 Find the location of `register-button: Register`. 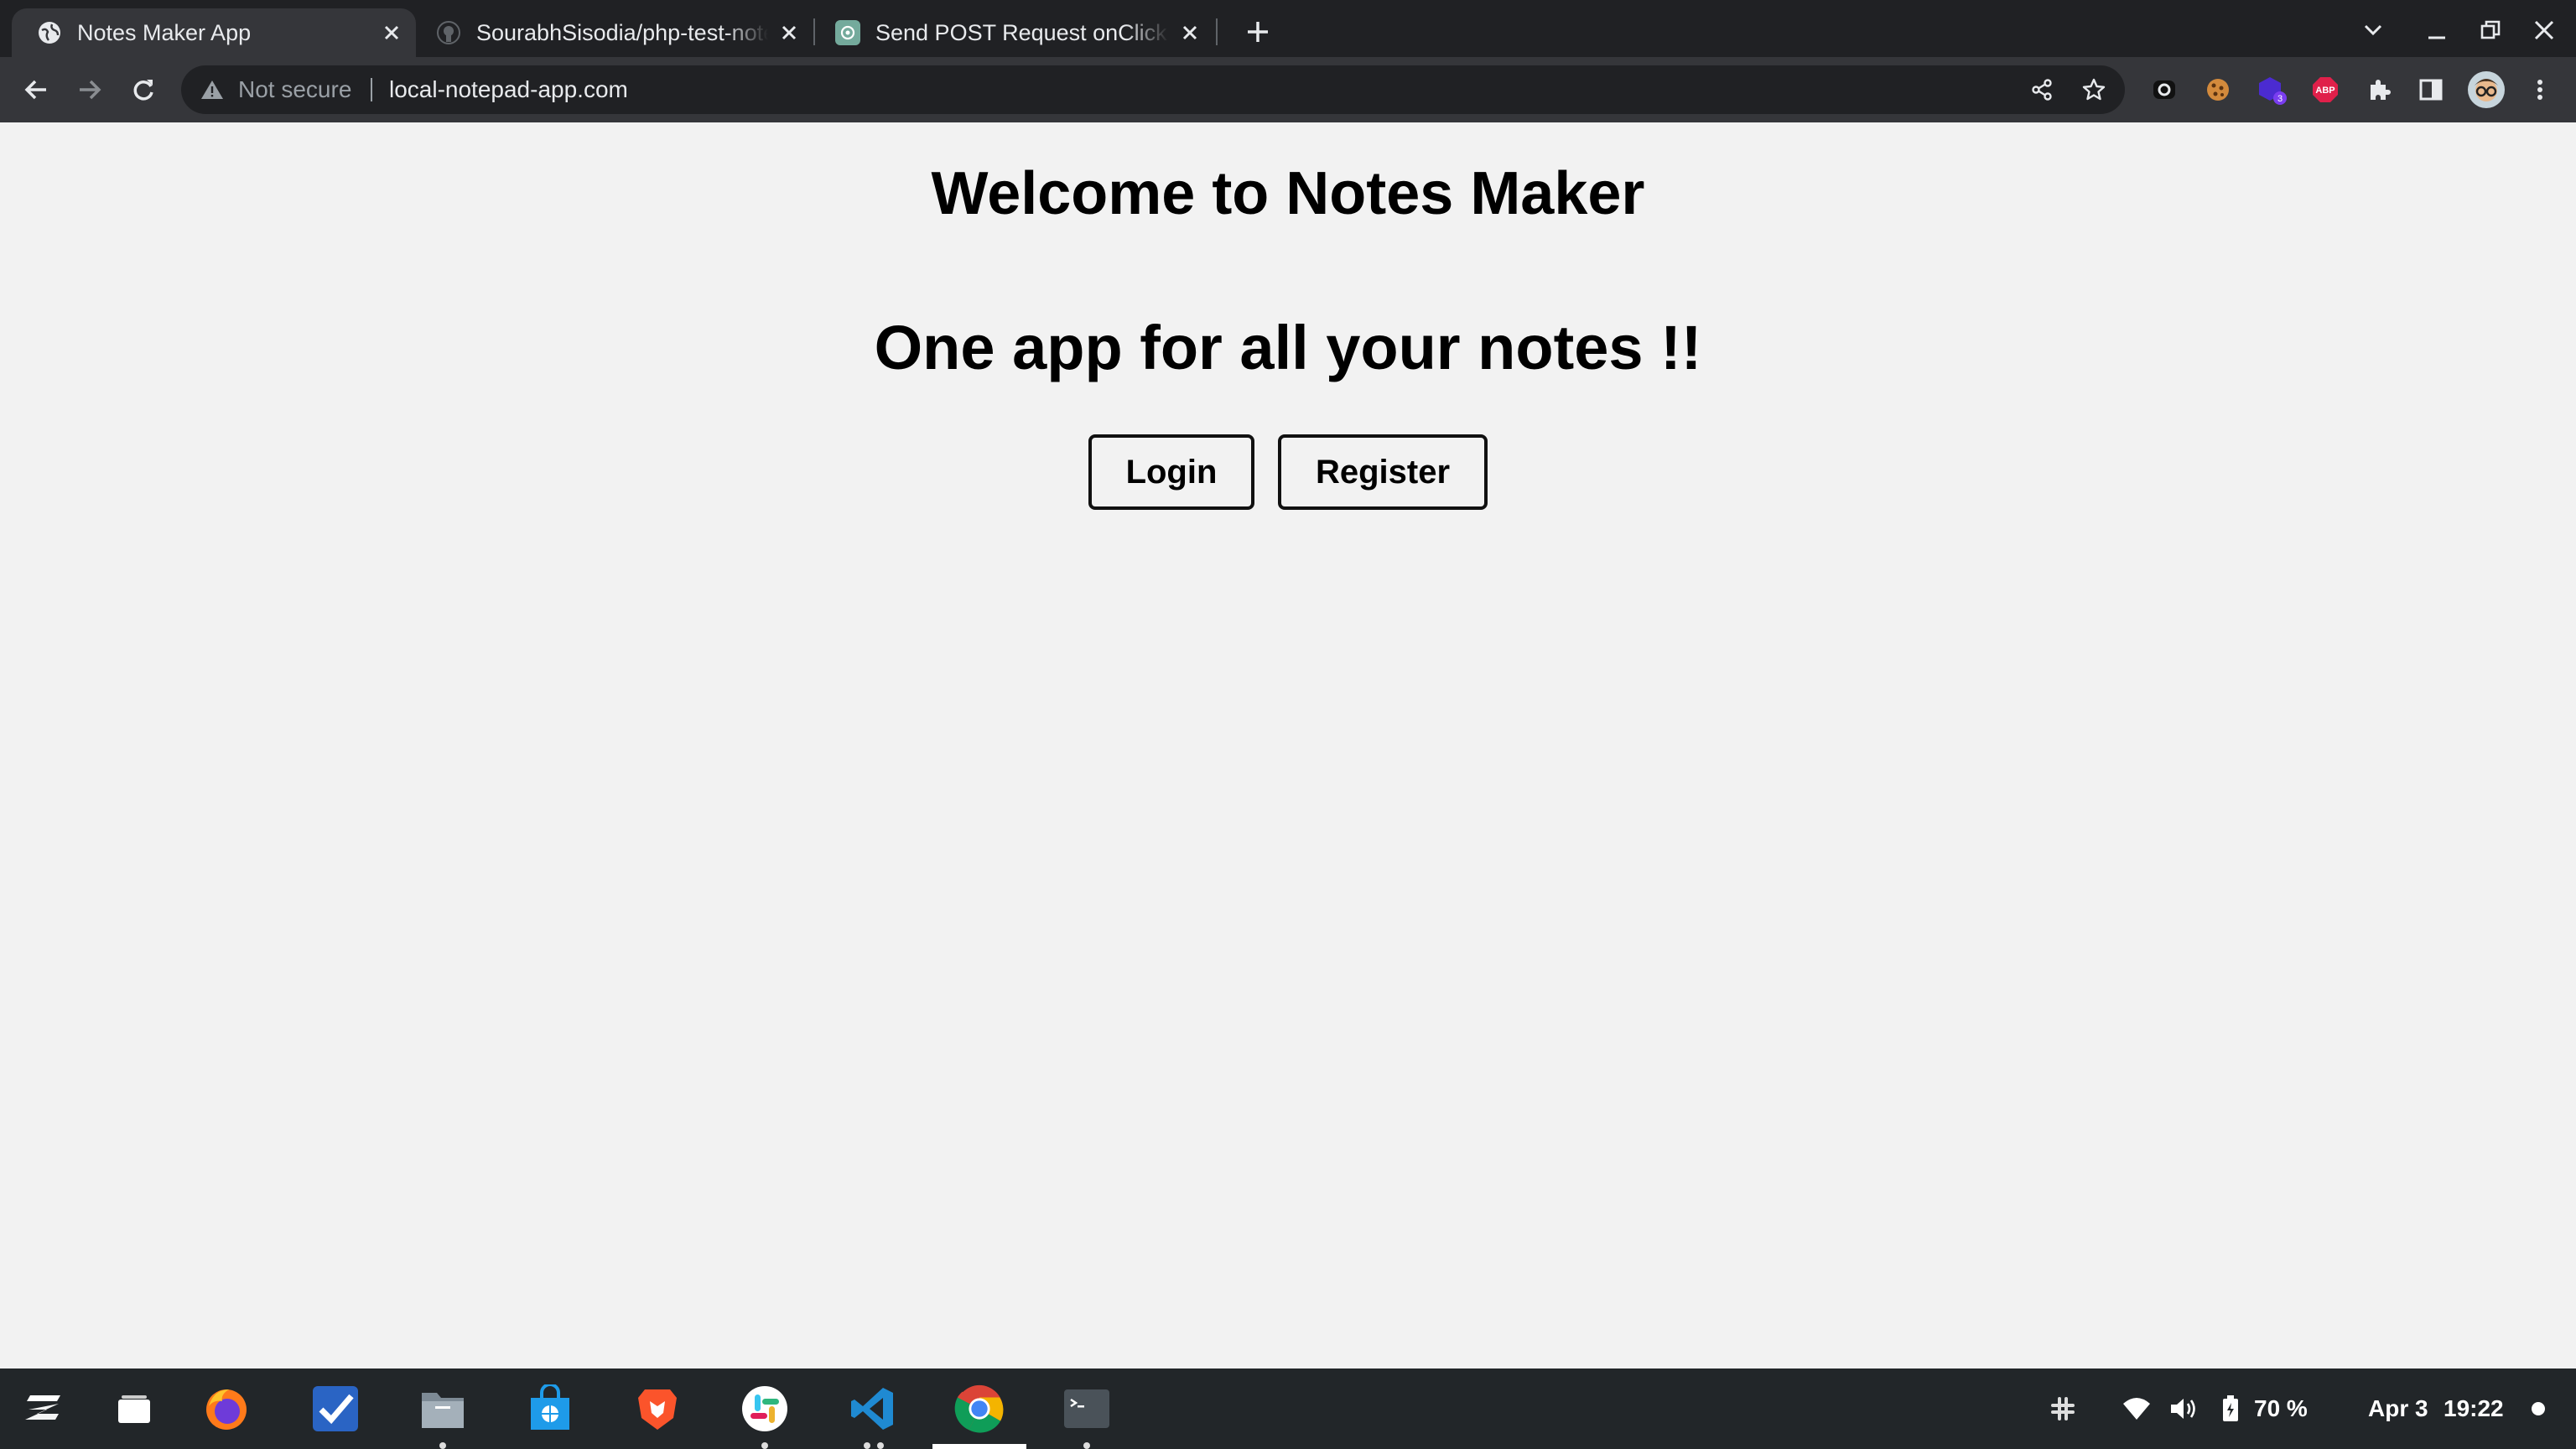

register-button: Register is located at coordinates (1383, 472).